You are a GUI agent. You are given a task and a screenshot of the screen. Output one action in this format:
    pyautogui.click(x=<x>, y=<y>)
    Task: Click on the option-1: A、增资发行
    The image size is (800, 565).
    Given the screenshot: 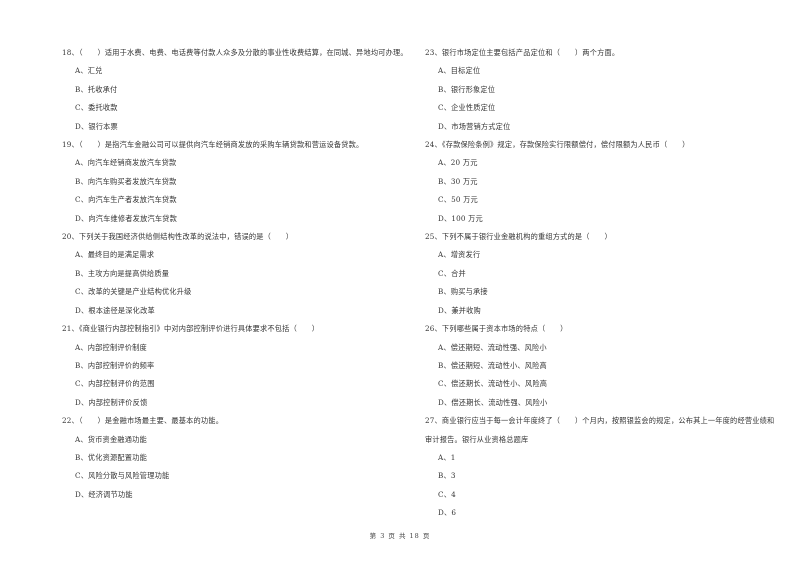 What is the action you would take?
    pyautogui.click(x=459, y=255)
    